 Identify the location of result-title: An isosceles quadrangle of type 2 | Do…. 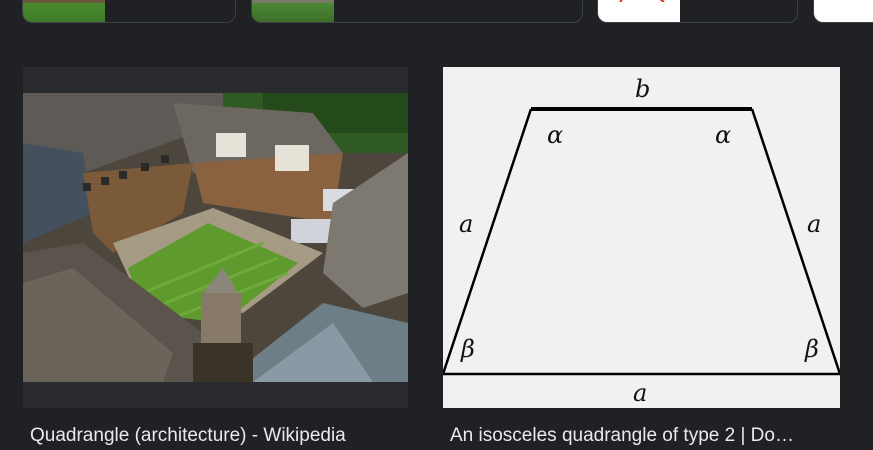
(646, 436).